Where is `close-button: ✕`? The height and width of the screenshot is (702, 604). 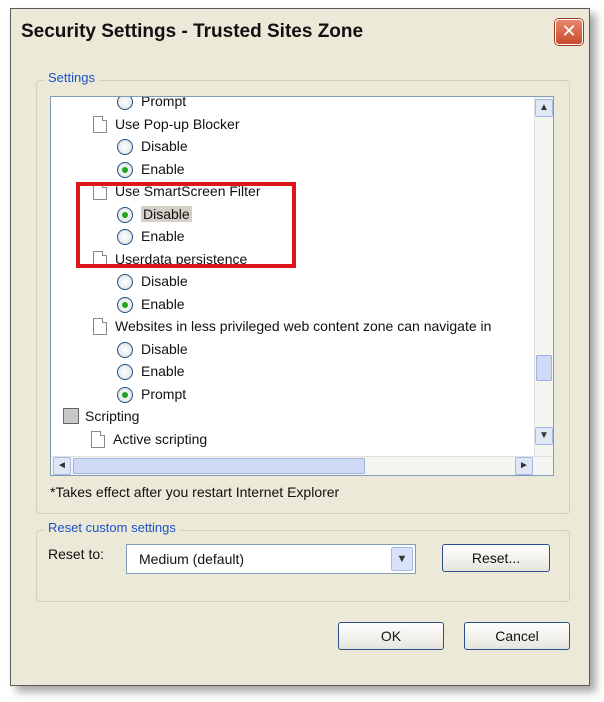 close-button: ✕ is located at coordinates (569, 32).